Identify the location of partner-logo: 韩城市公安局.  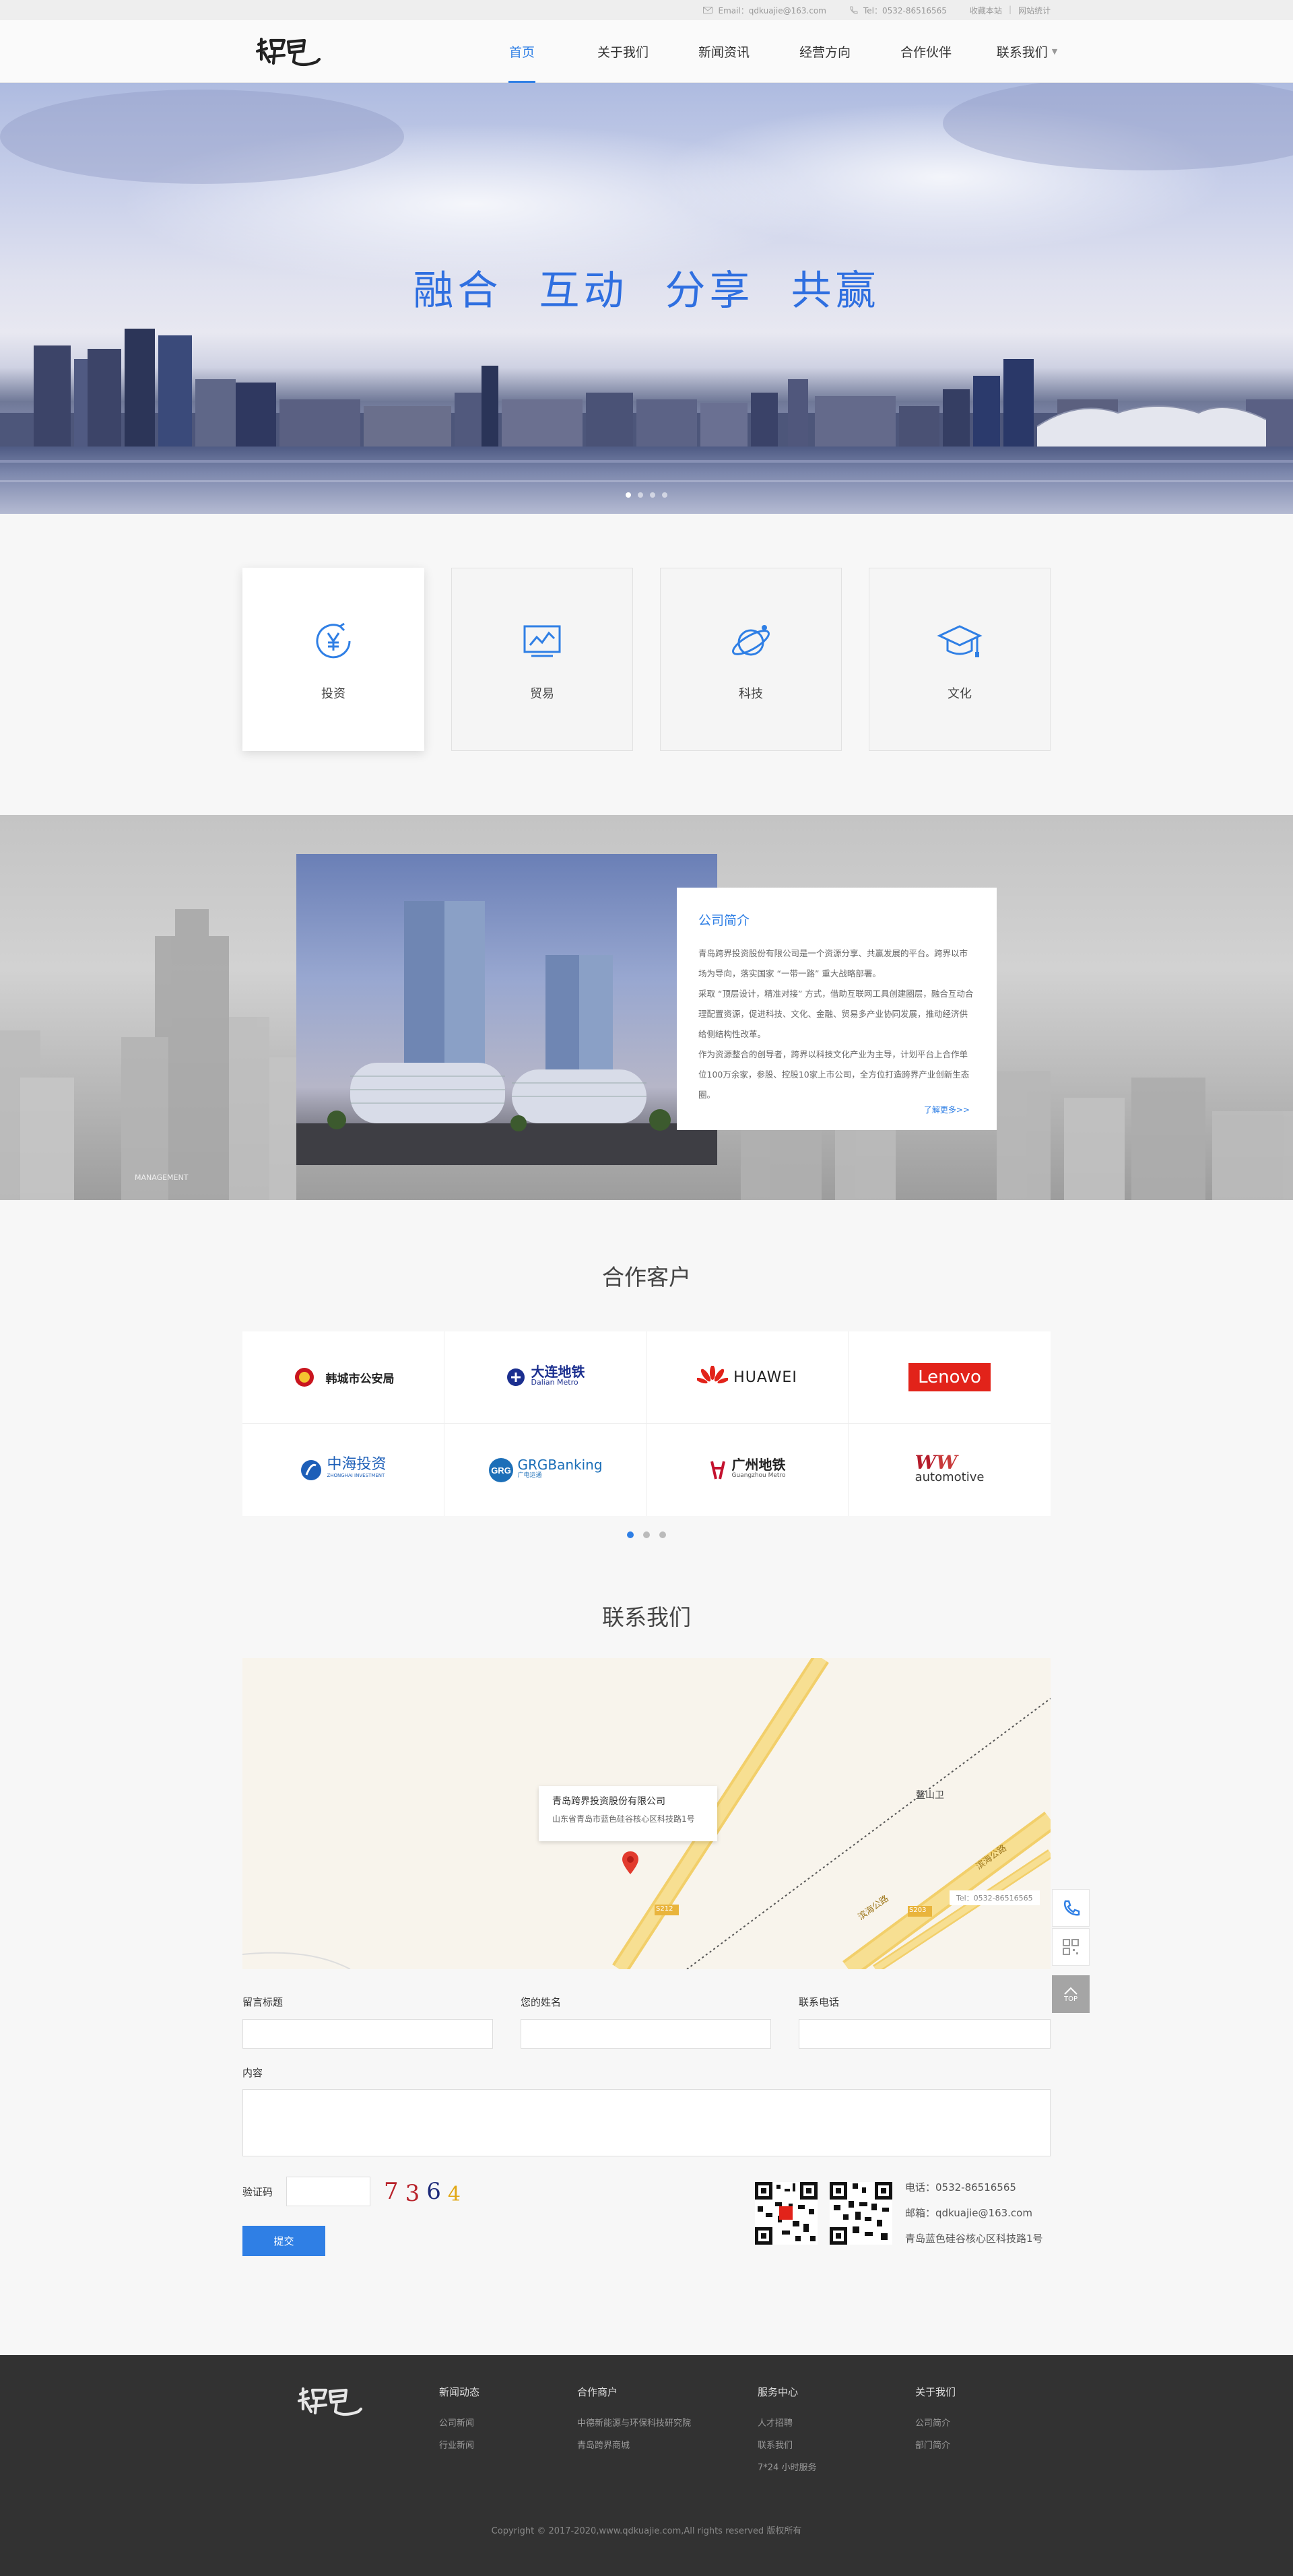
(343, 1377).